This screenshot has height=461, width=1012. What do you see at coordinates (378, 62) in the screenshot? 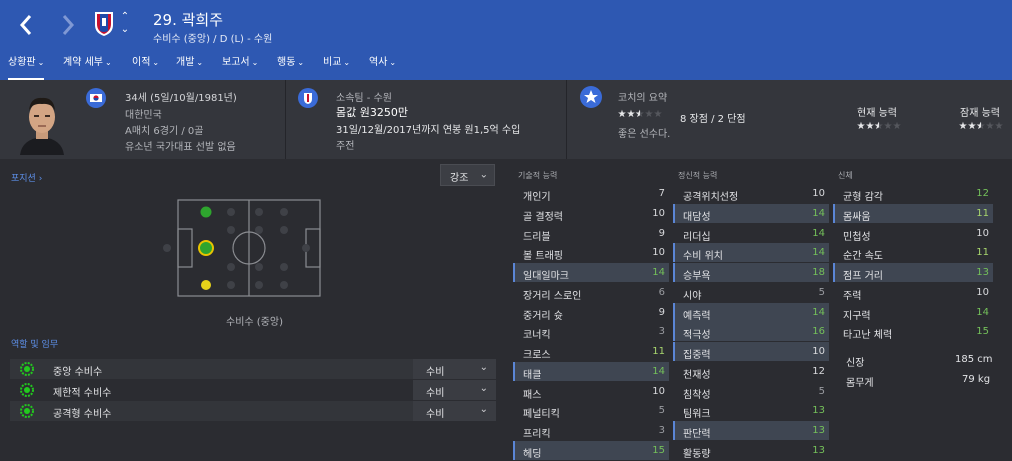
I see `menu-label: 역사` at bounding box center [378, 62].